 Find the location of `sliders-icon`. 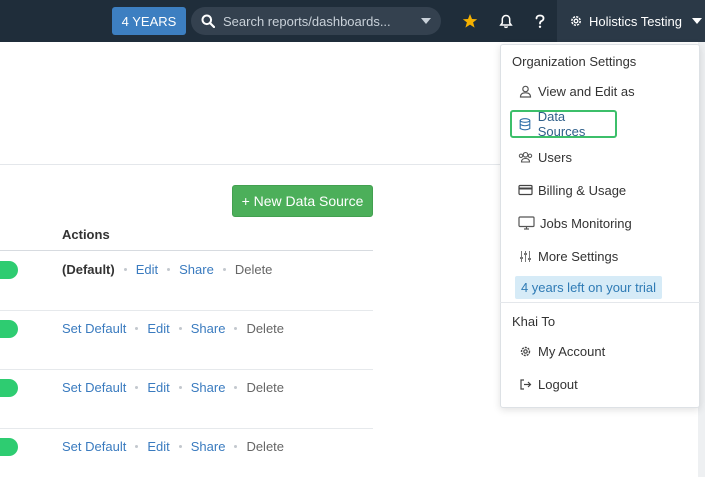

sliders-icon is located at coordinates (525, 256).